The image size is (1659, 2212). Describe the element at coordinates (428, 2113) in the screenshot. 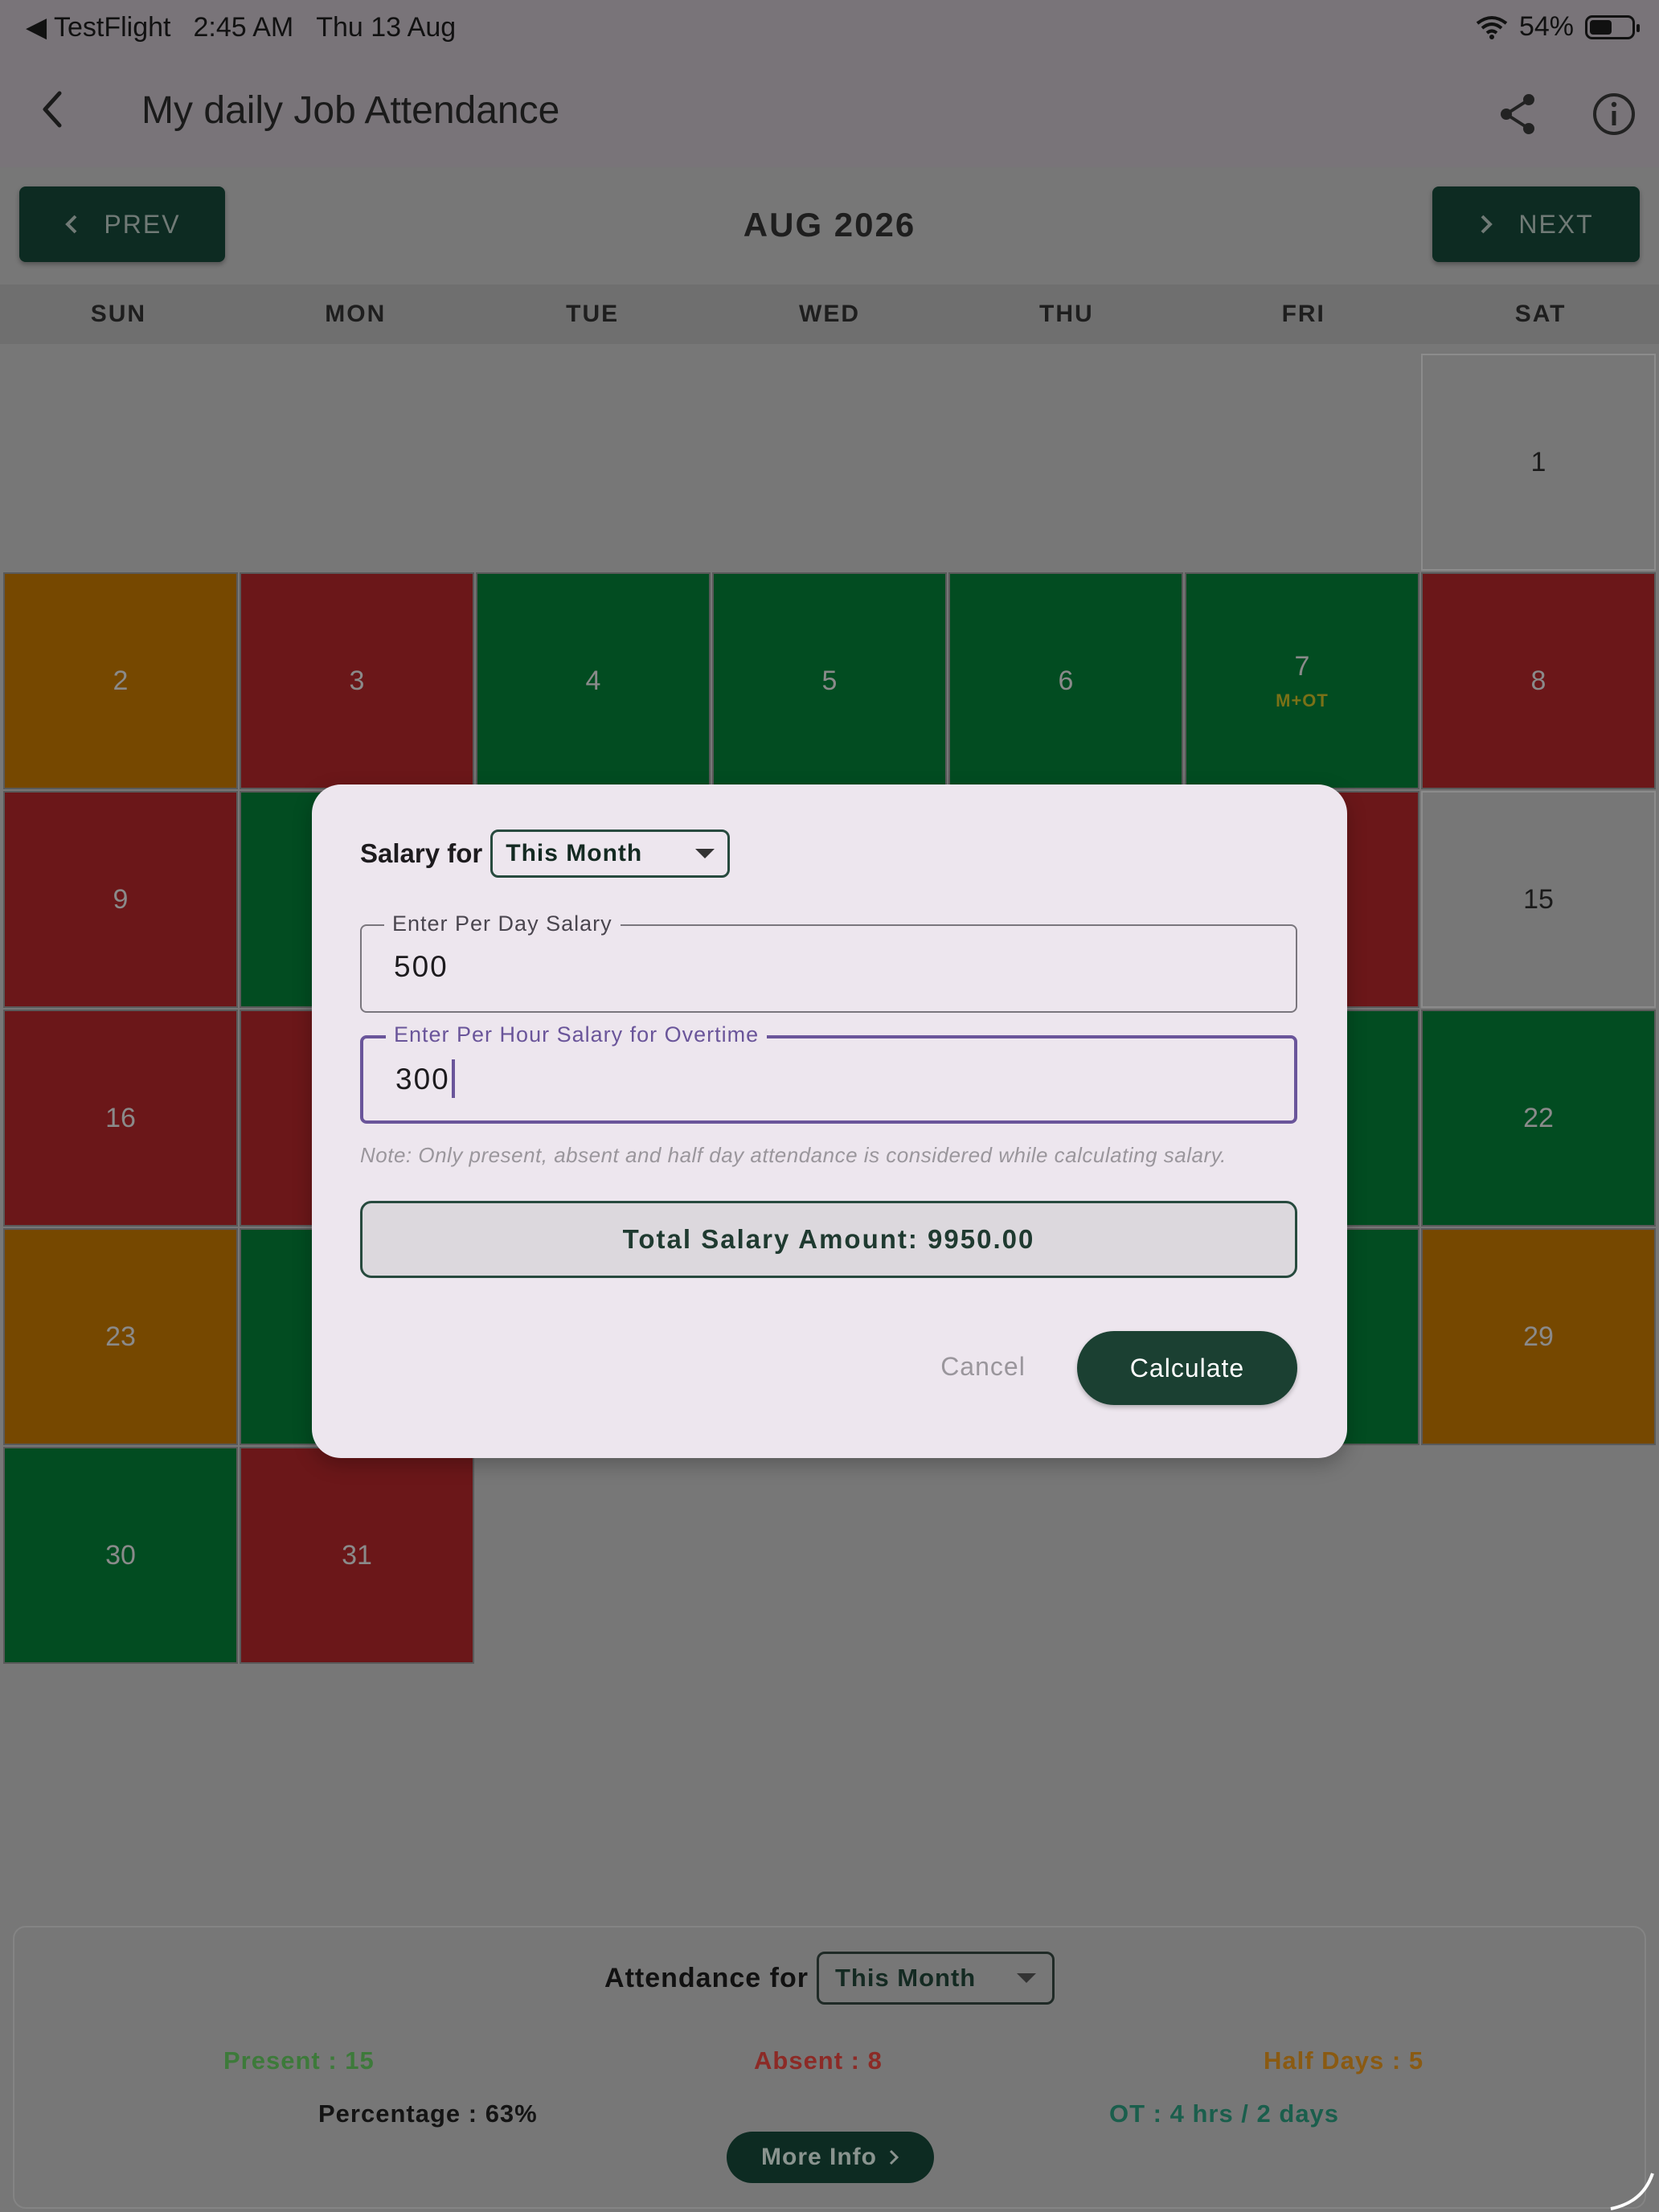

I see `attendance-percentage: Percentage : 63%` at that location.